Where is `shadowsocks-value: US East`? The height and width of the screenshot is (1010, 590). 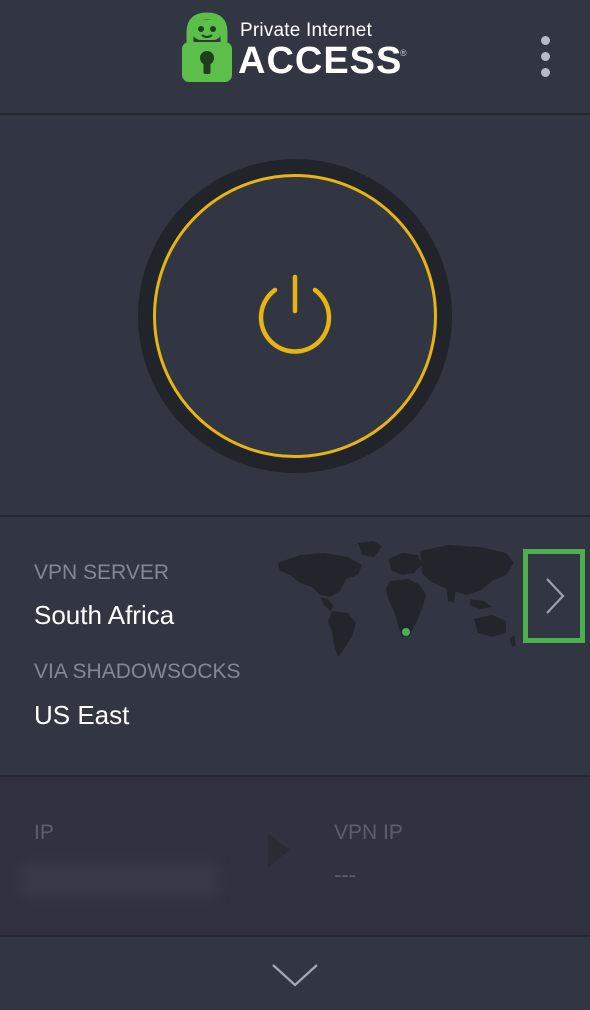 shadowsocks-value: US East is located at coordinates (82, 715).